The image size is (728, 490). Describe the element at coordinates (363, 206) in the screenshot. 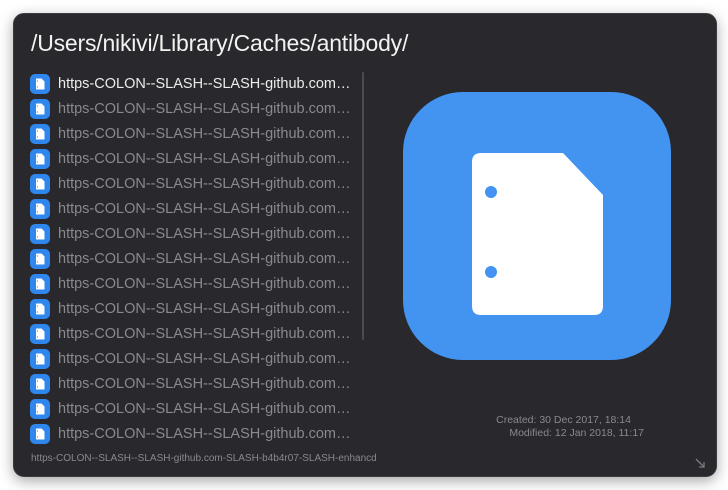

I see `scrollbar` at that location.